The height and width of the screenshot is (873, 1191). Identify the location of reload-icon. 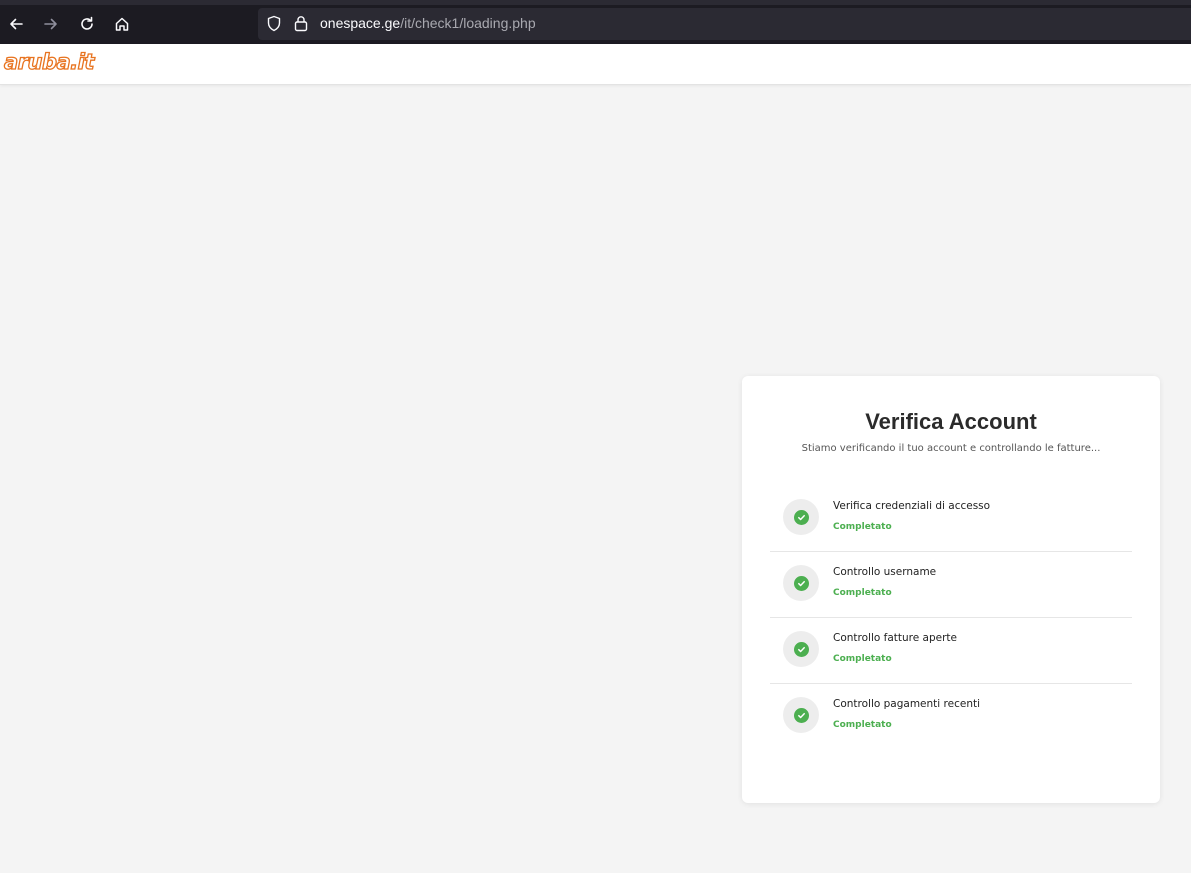
(87, 23).